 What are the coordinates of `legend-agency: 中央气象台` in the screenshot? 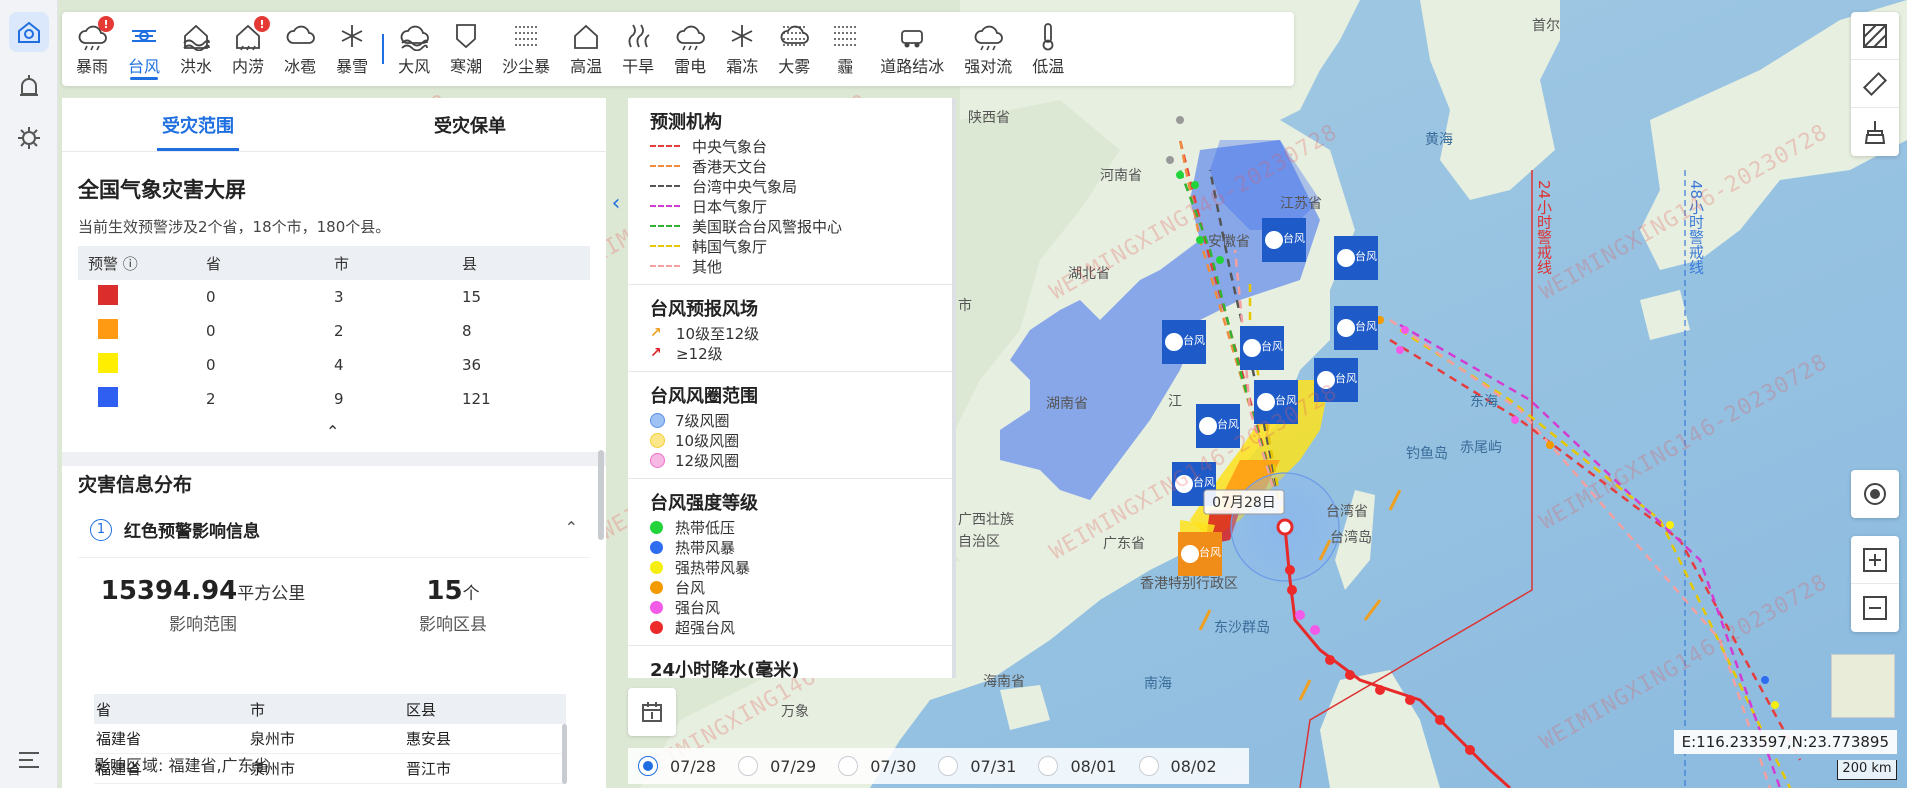 It's located at (792, 146).